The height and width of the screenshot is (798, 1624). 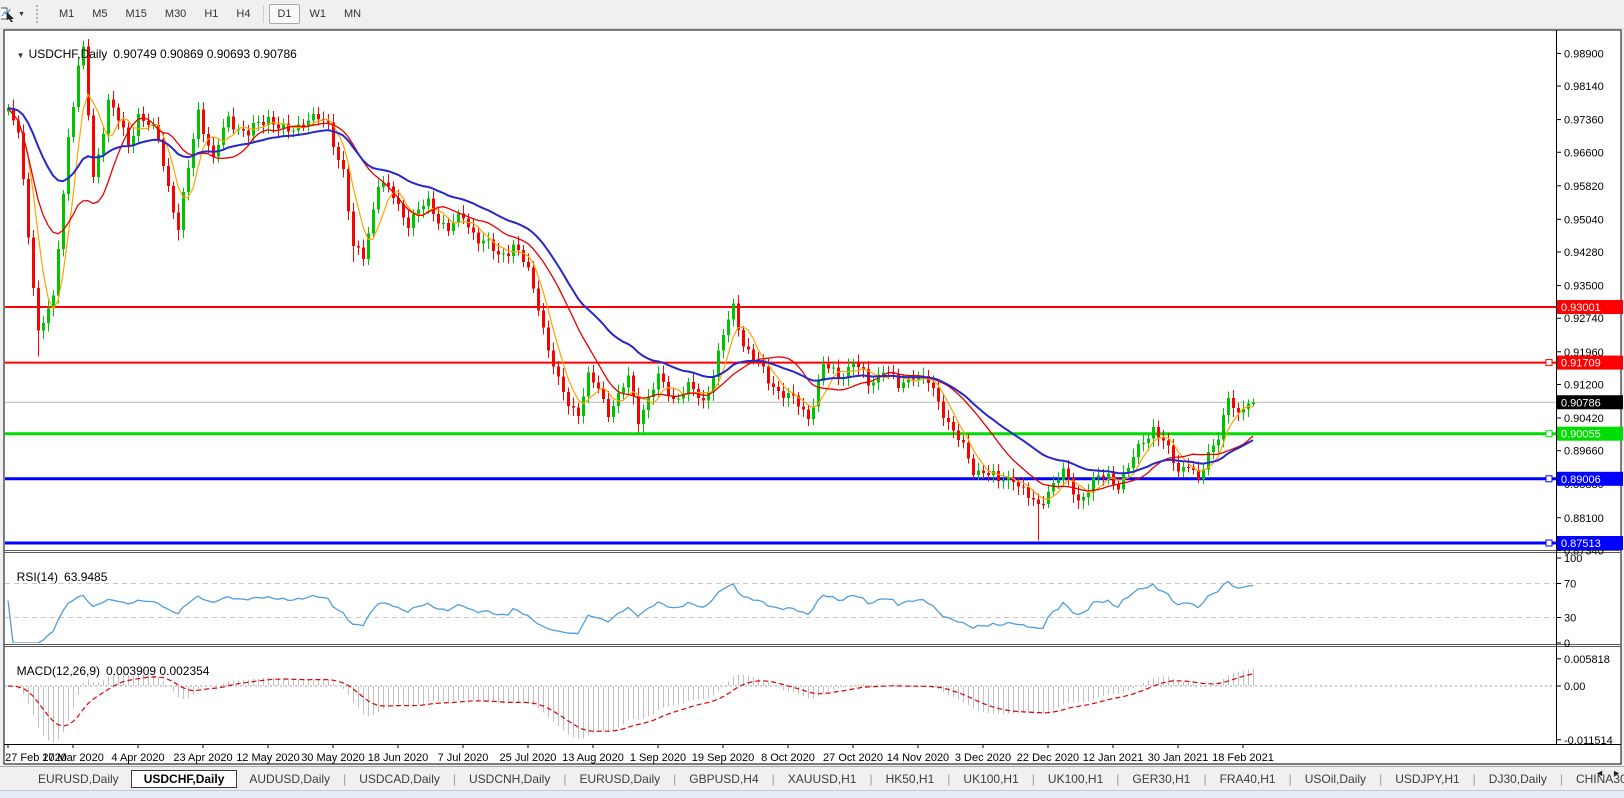 I want to click on date-axis-label: 30 Jan 2021, so click(x=1178, y=758).